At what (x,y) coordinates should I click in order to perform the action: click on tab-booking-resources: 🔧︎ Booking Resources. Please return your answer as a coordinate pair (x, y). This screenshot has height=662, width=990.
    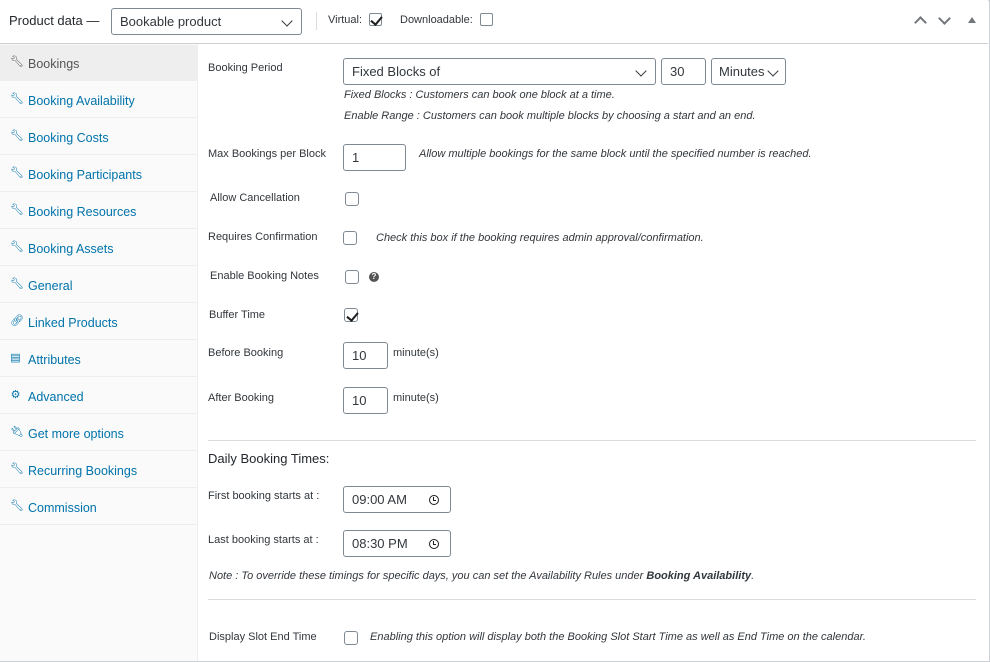
    Looking at the image, I should click on (98, 211).